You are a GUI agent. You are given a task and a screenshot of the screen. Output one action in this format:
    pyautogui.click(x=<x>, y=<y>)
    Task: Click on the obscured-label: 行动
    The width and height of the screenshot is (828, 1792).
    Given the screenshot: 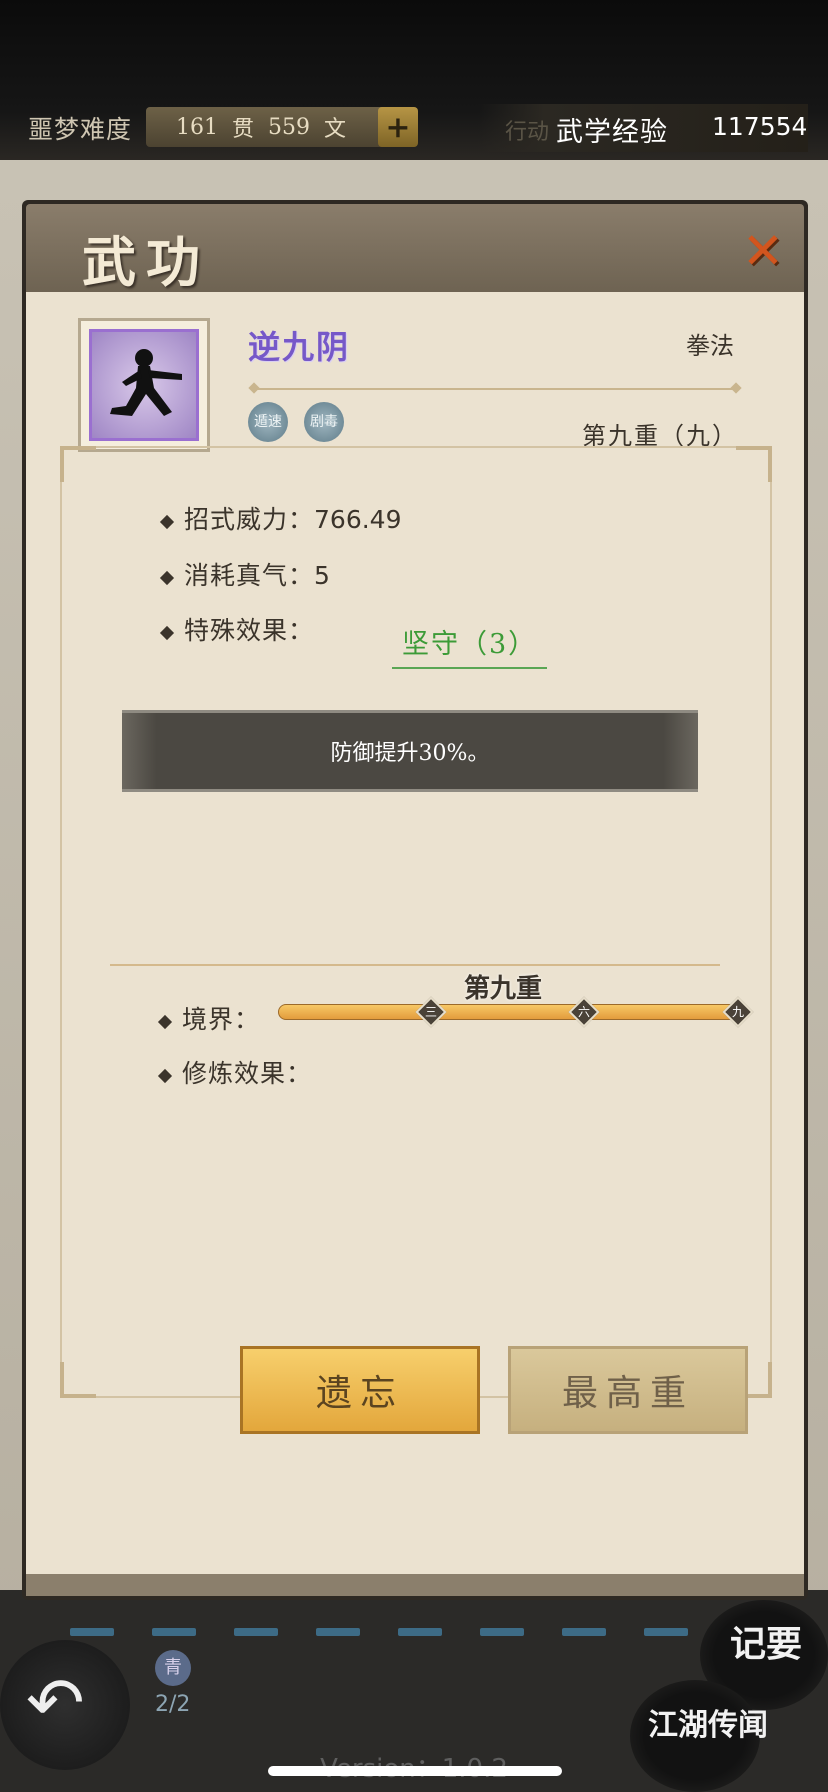 What is the action you would take?
    pyautogui.click(x=527, y=132)
    